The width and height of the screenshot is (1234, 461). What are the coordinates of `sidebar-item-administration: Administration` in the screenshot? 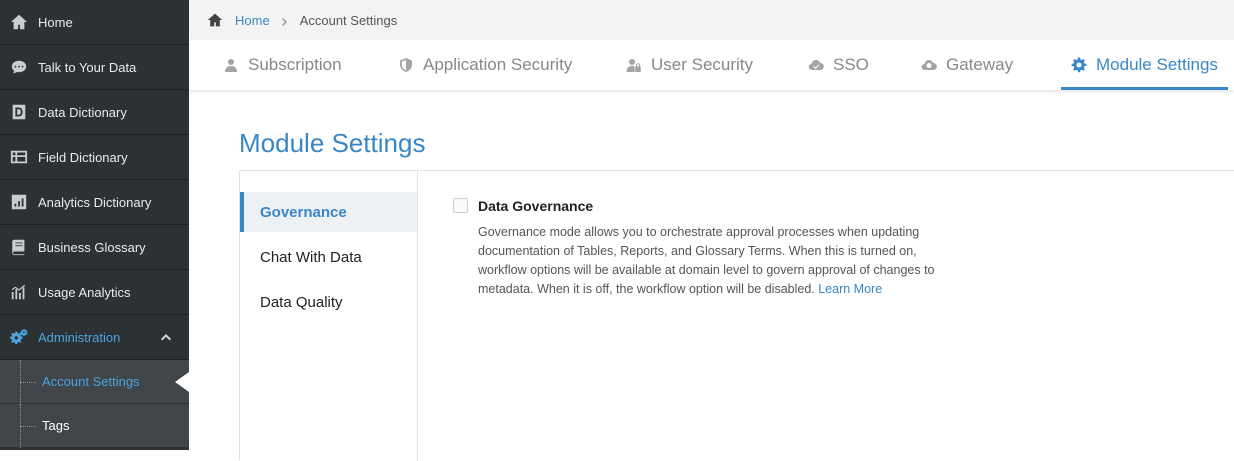 It's located at (94, 337).